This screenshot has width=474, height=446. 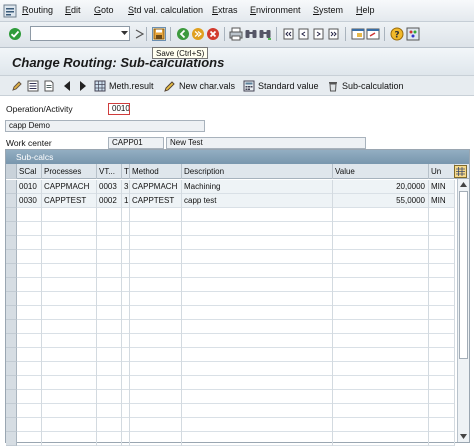 I want to click on shortcut-icon, so click(x=373, y=34).